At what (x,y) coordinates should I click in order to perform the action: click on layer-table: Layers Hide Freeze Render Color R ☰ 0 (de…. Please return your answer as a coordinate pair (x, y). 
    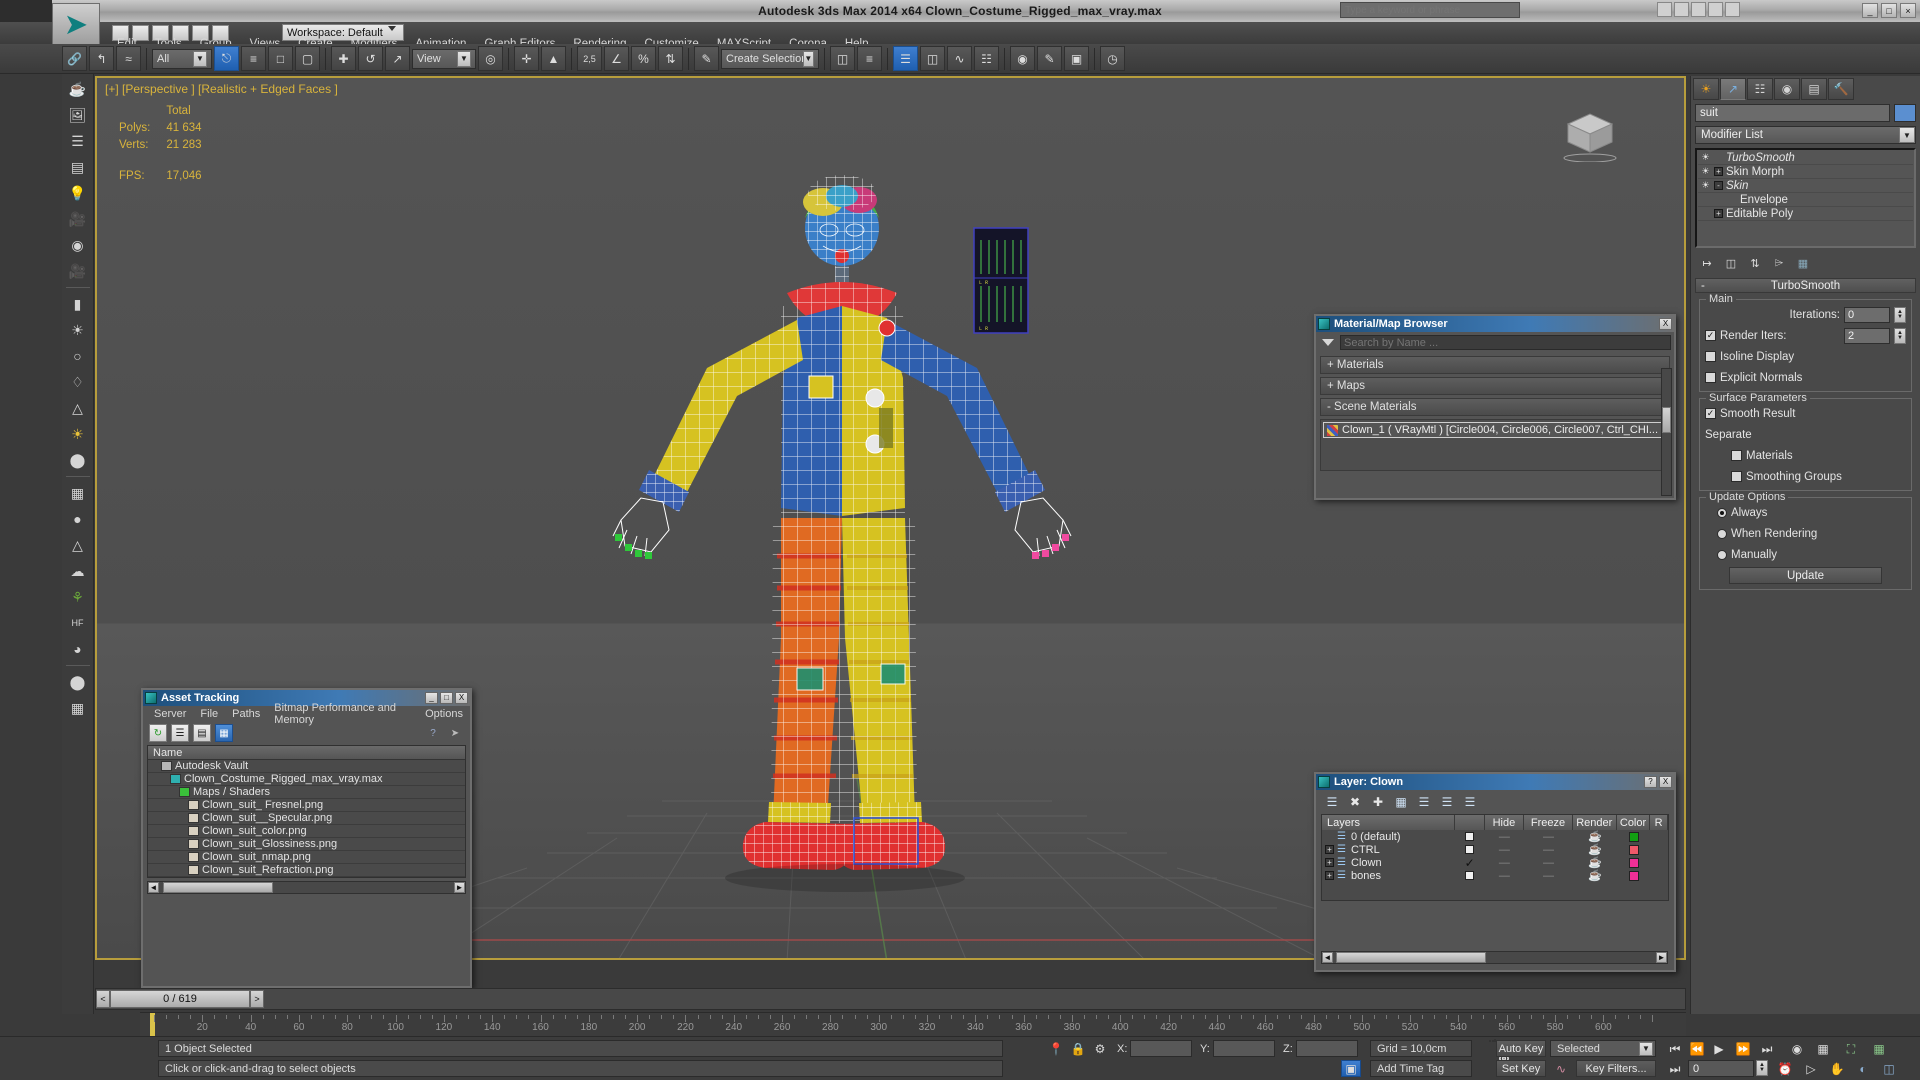
    Looking at the image, I should click on (1495, 857).